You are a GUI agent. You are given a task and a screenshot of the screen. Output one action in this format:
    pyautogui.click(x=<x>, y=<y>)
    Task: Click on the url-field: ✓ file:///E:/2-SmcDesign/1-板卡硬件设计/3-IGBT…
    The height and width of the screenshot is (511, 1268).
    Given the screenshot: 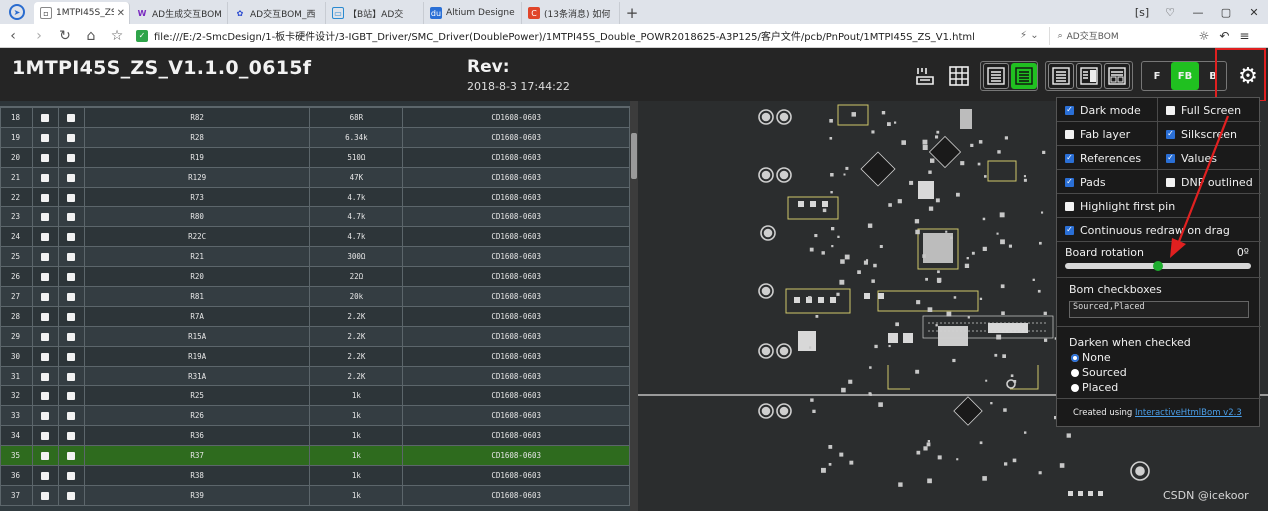 What is the action you would take?
    pyautogui.click(x=571, y=36)
    